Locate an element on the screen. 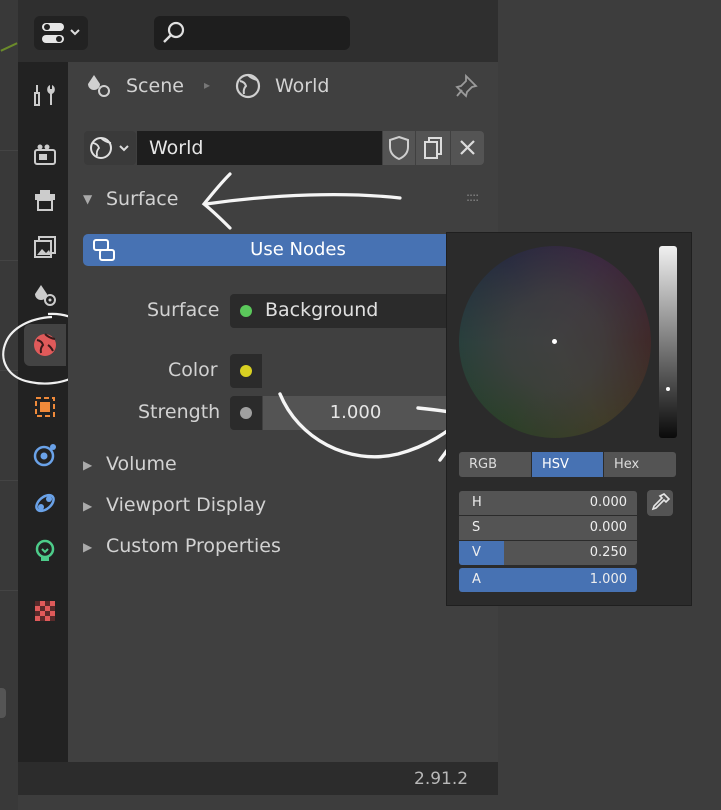 The width and height of the screenshot is (721, 810). tab-view-layer is located at coordinates (45, 247).